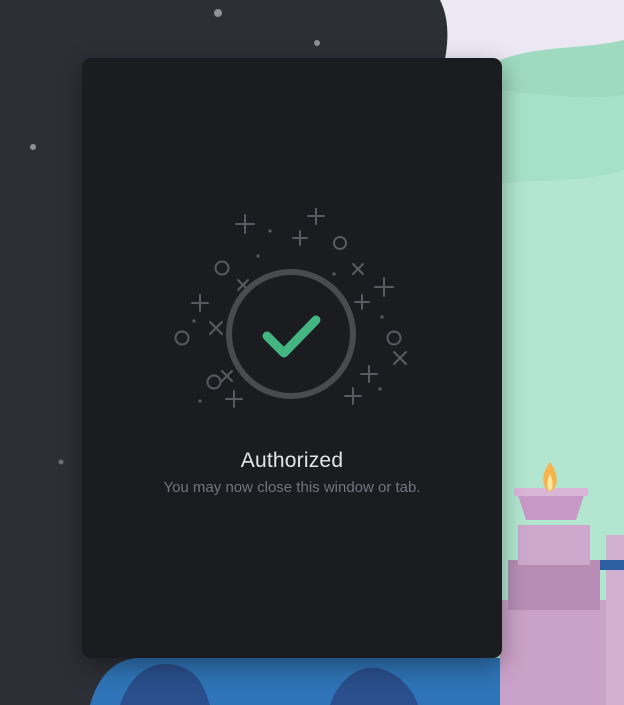 This screenshot has width=624, height=705. Describe the element at coordinates (292, 460) in the screenshot. I see `status-title: Authorized` at that location.